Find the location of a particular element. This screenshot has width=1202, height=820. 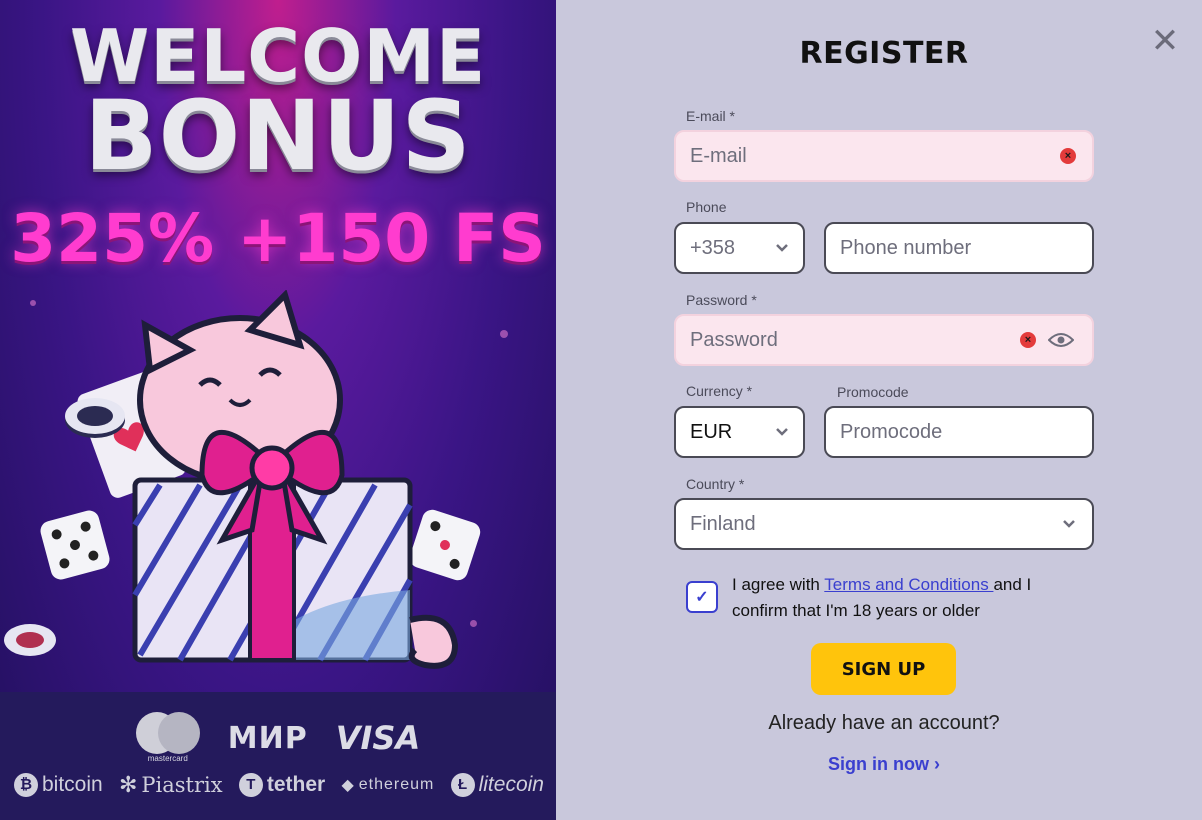

litecoin-icon: Ł is located at coordinates (462, 785).